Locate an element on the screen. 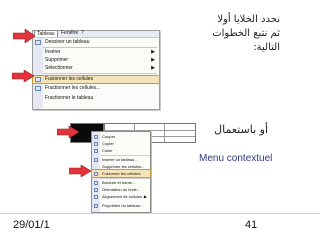 The height and width of the screenshot is (240, 320). ctx-item-coller: Coller is located at coordinates (121, 150).